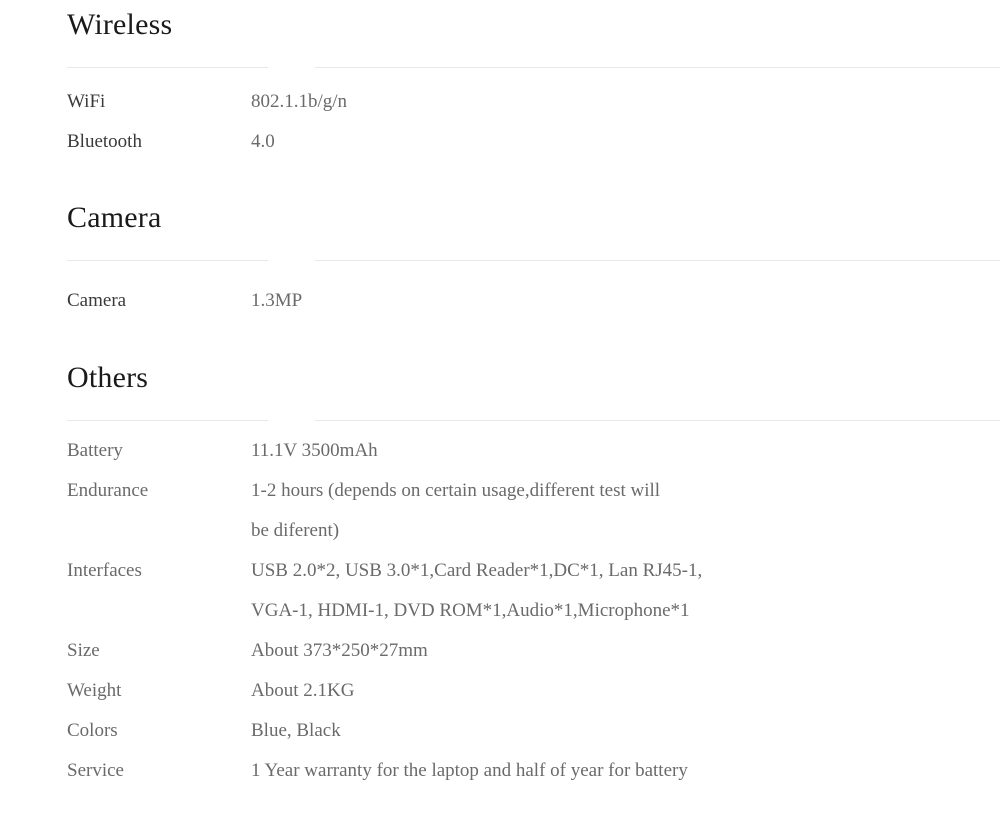  I want to click on spec-value-line: Blue, Black, so click(296, 730).